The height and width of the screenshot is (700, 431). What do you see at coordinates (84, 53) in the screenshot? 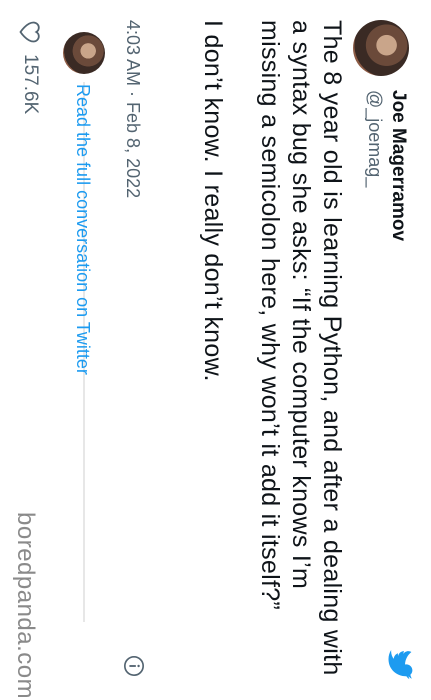
I see `reply-avatar` at bounding box center [84, 53].